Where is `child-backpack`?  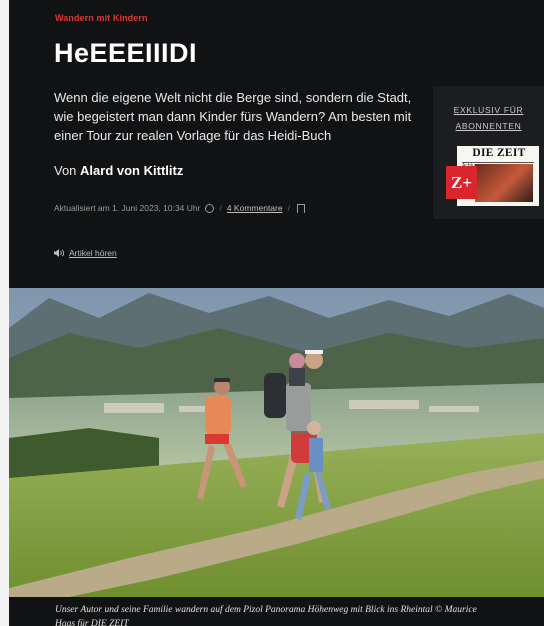 child-backpack is located at coordinates (297, 369).